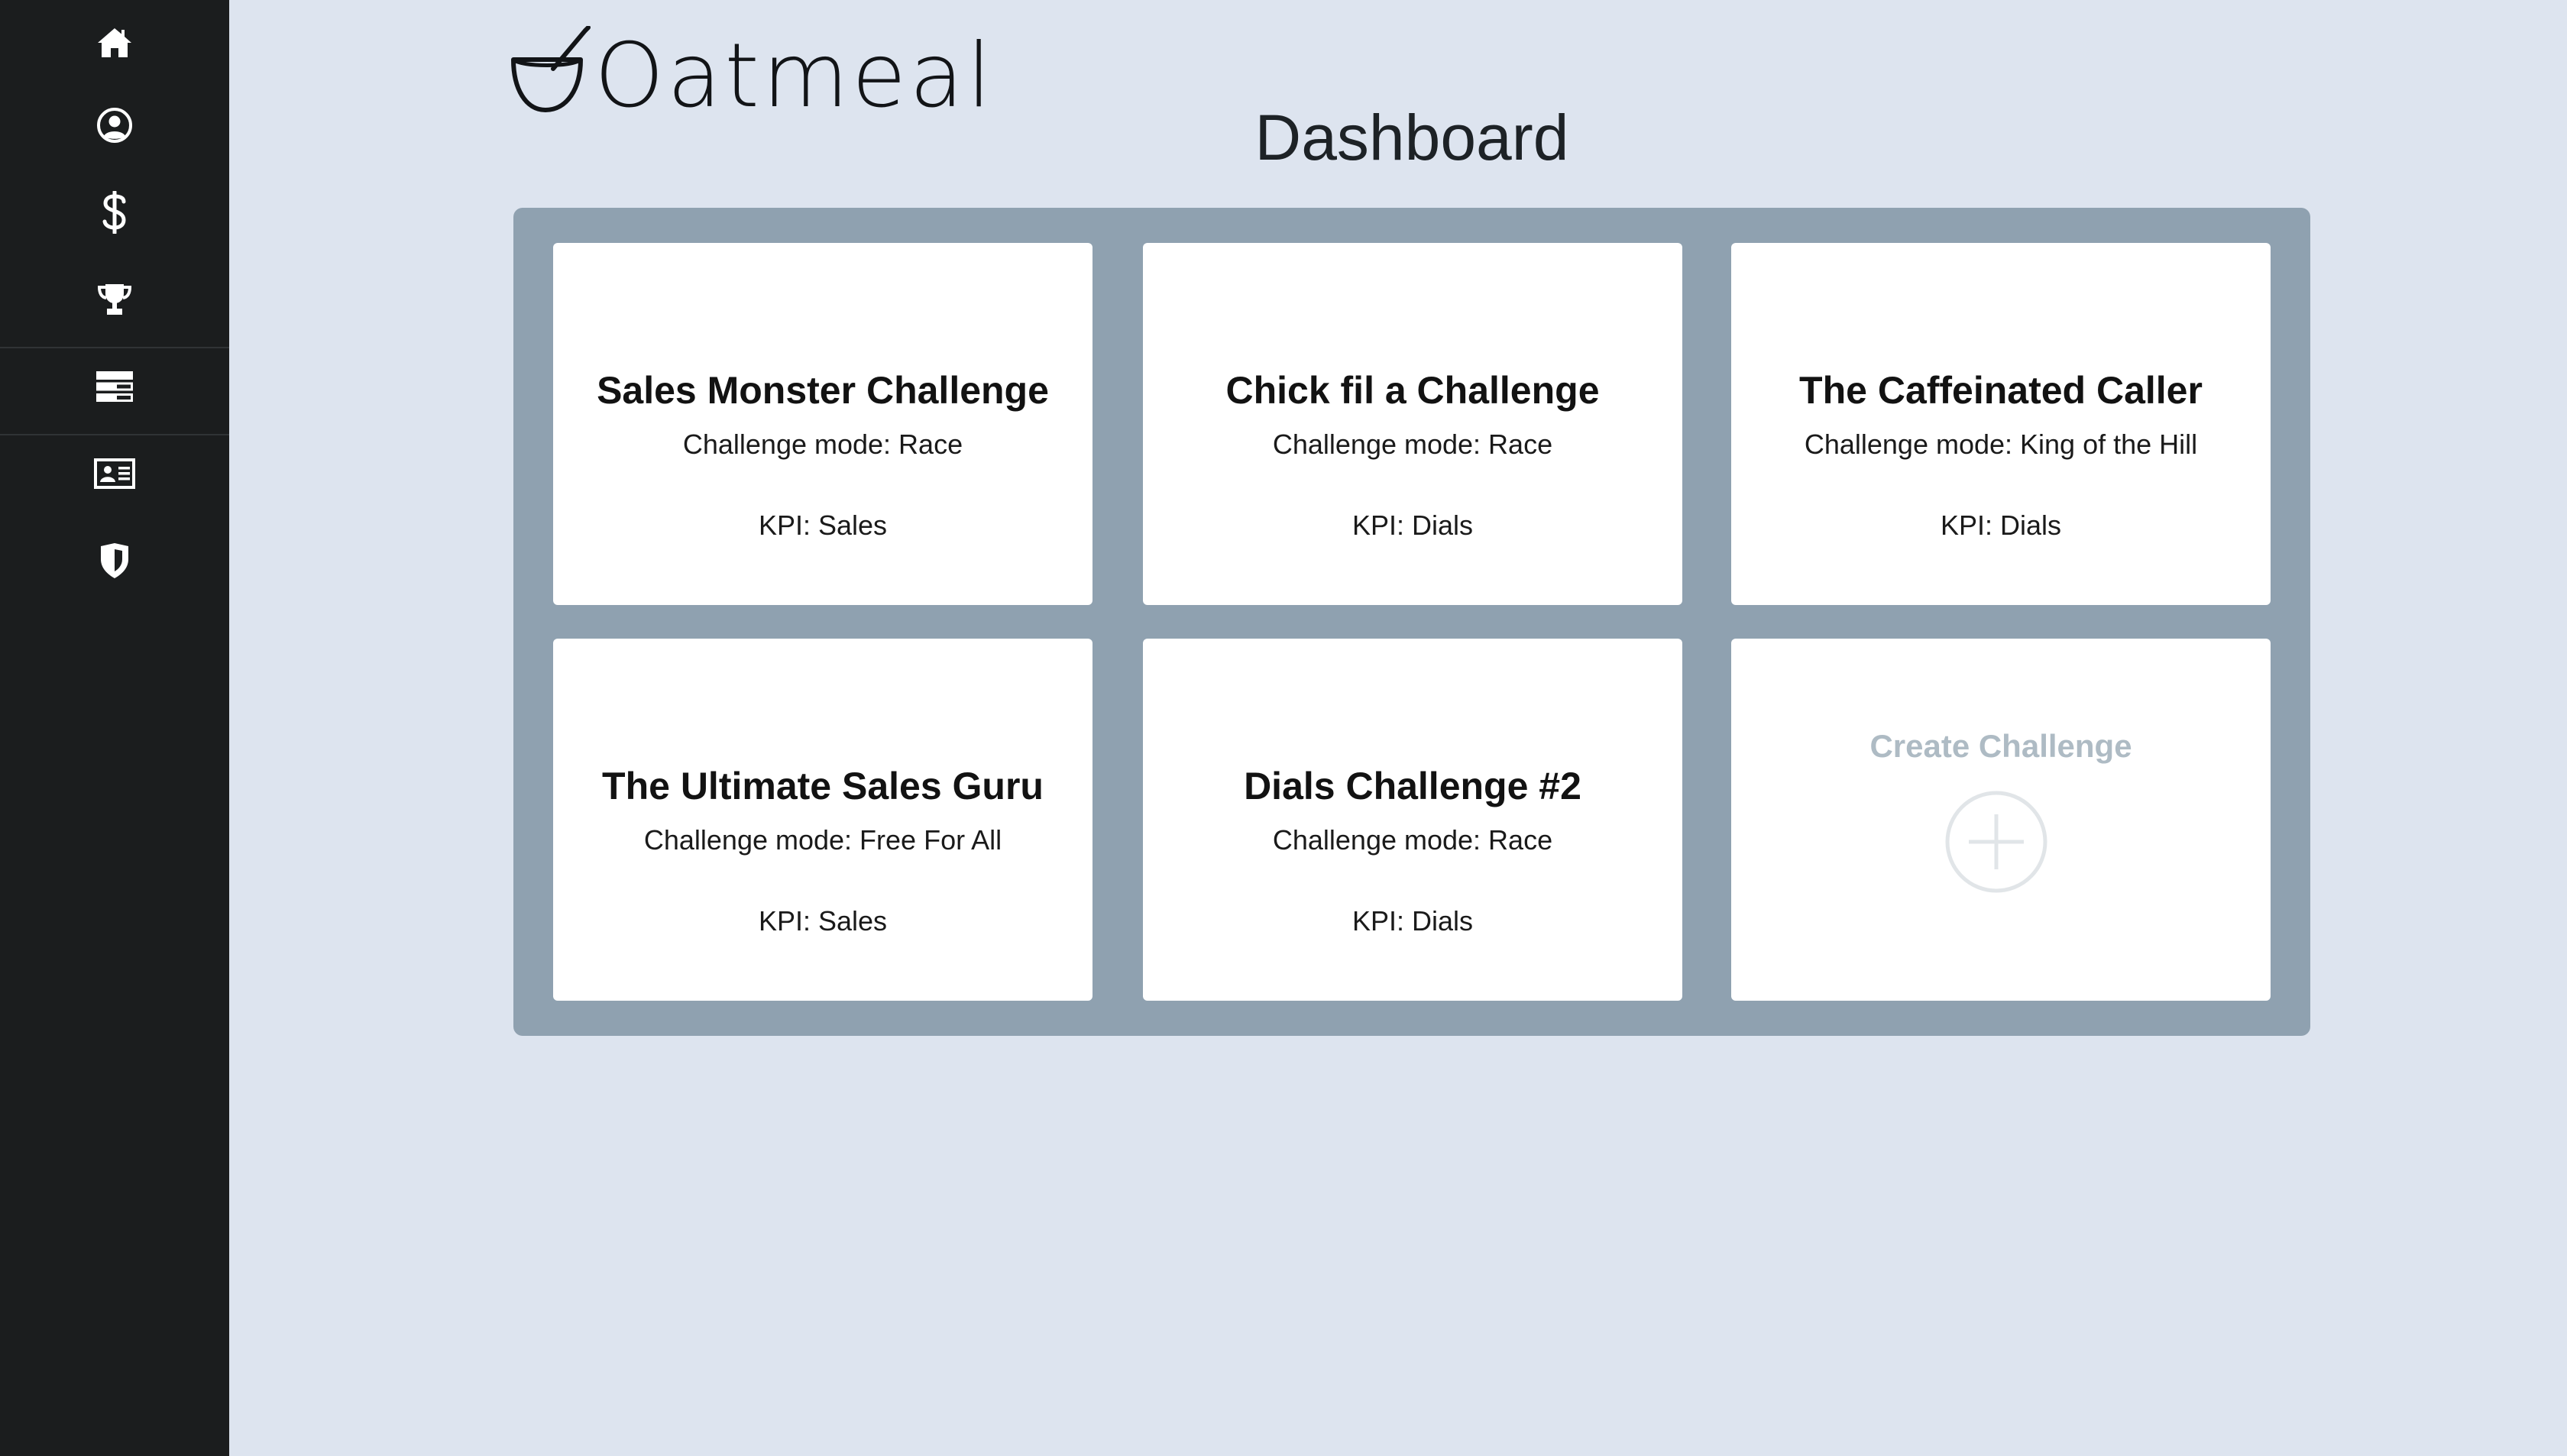 The image size is (2567, 1456). I want to click on page-title: Dashboard, so click(1411, 137).